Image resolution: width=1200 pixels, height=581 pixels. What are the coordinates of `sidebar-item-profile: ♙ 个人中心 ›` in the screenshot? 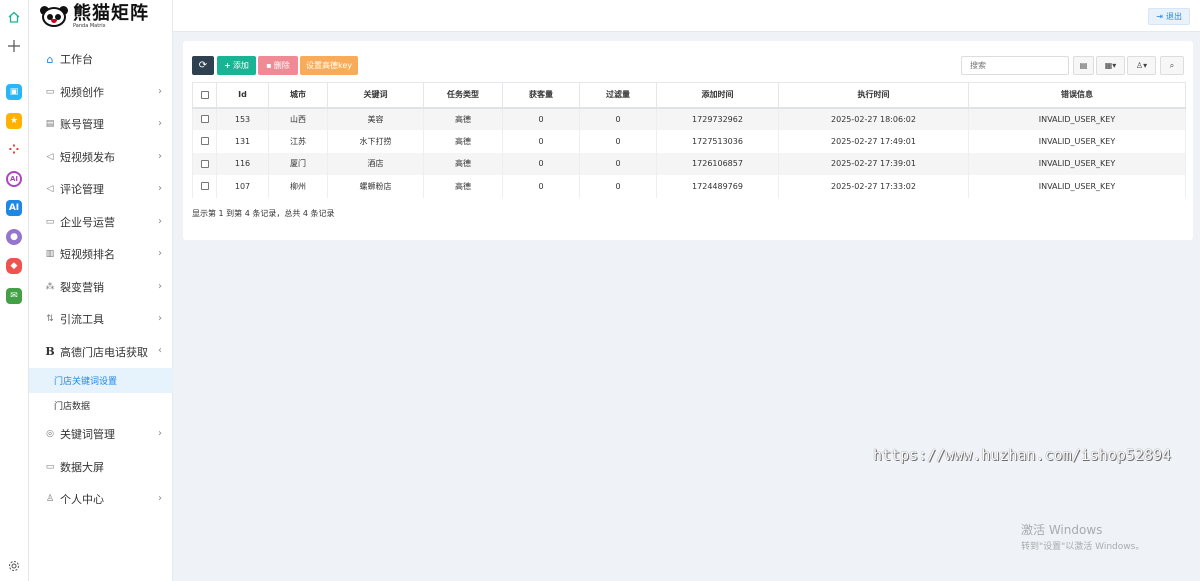 It's located at (101, 499).